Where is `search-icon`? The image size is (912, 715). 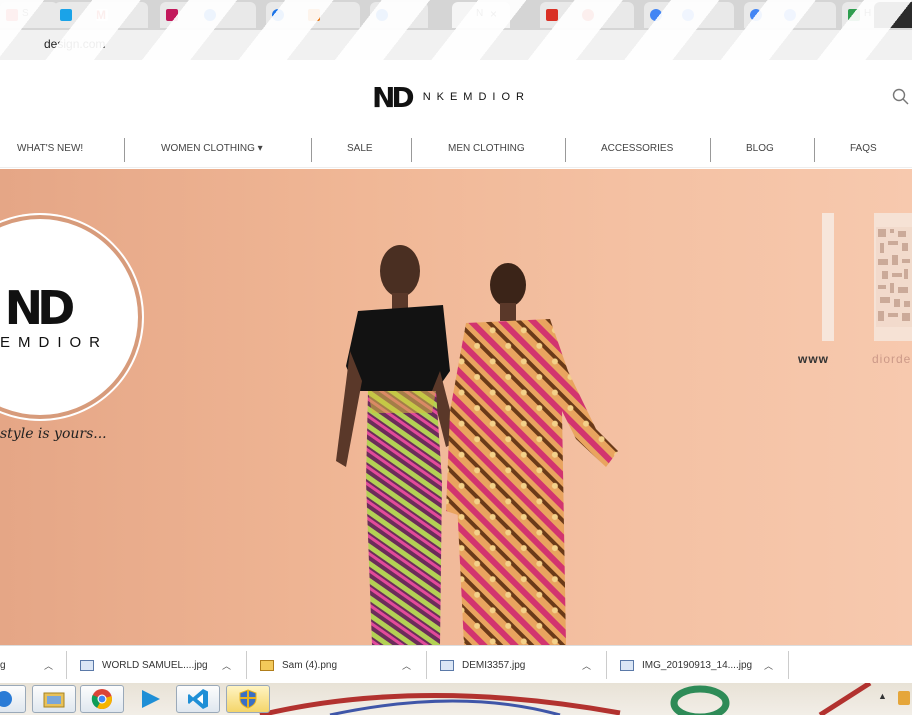 search-icon is located at coordinates (901, 97).